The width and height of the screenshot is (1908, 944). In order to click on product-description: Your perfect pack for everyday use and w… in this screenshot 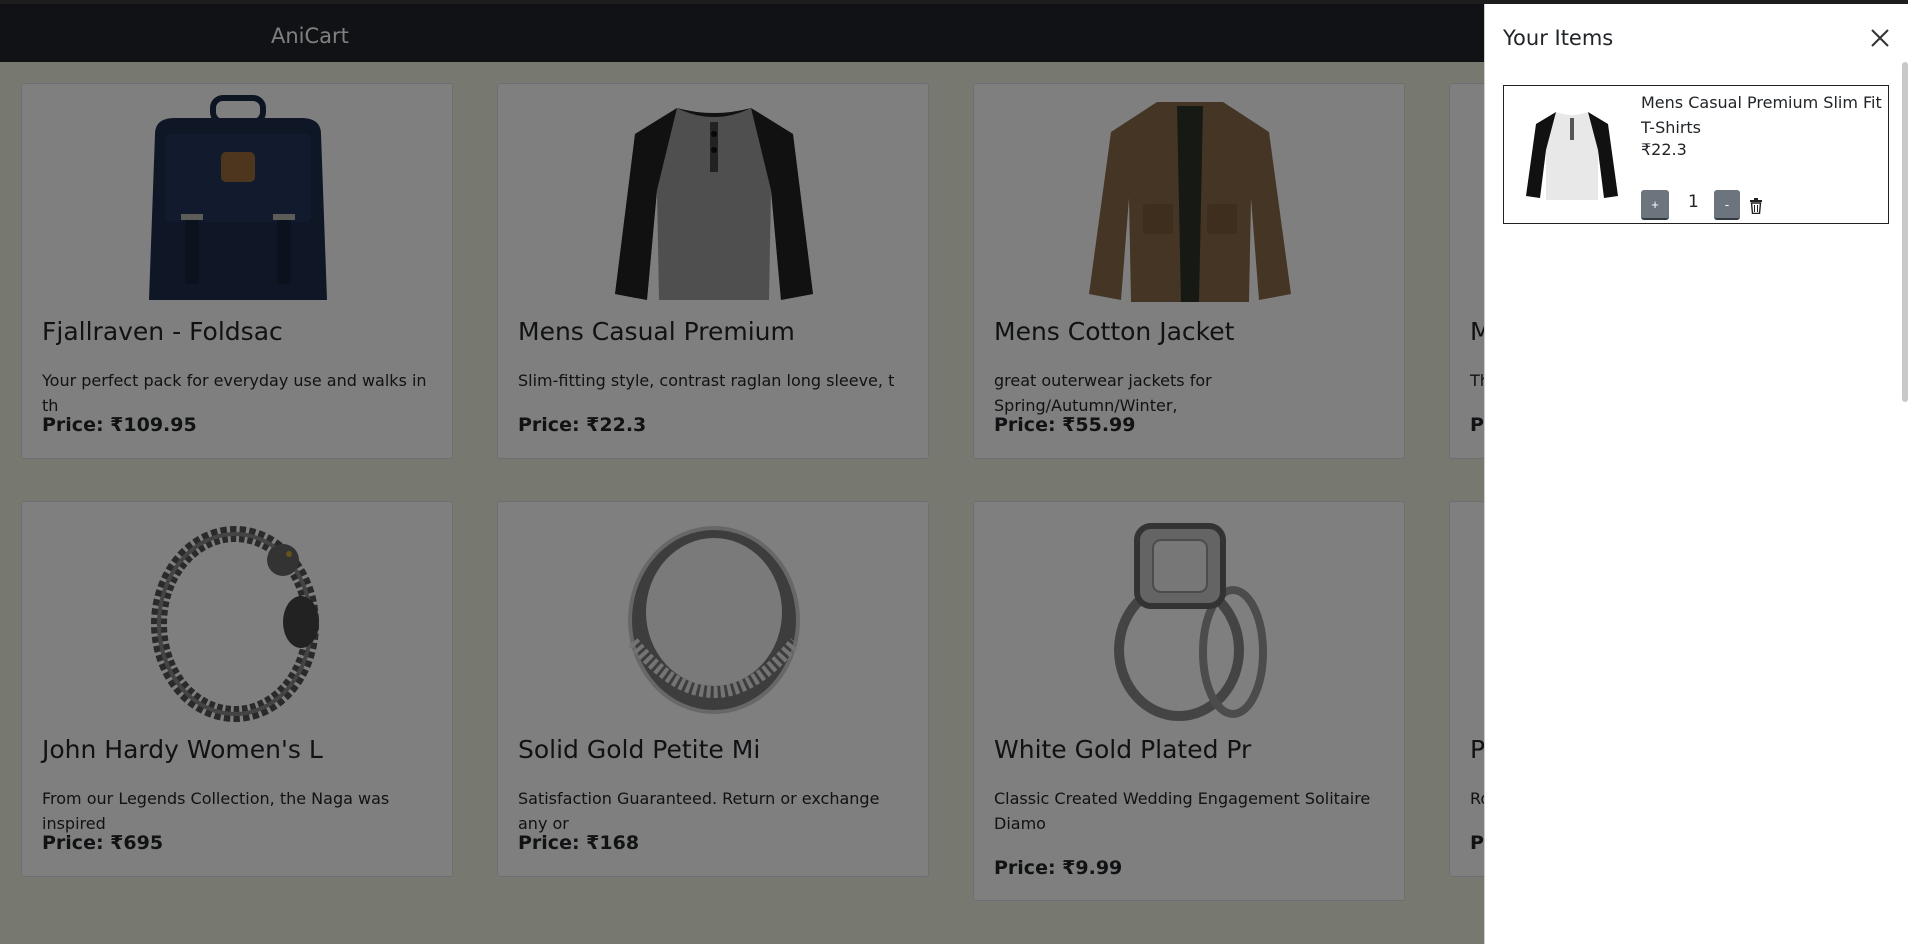, I will do `click(234, 393)`.